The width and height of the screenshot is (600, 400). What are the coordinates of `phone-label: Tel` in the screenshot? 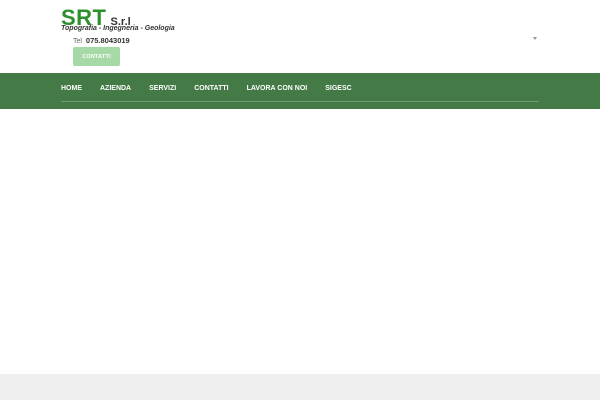 It's located at (77, 41).